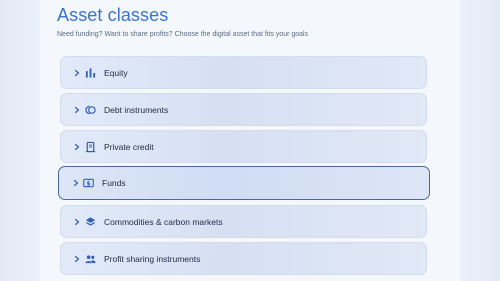 The height and width of the screenshot is (281, 500). What do you see at coordinates (136, 109) in the screenshot?
I see `accordion-item-label: Debt instruments` at bounding box center [136, 109].